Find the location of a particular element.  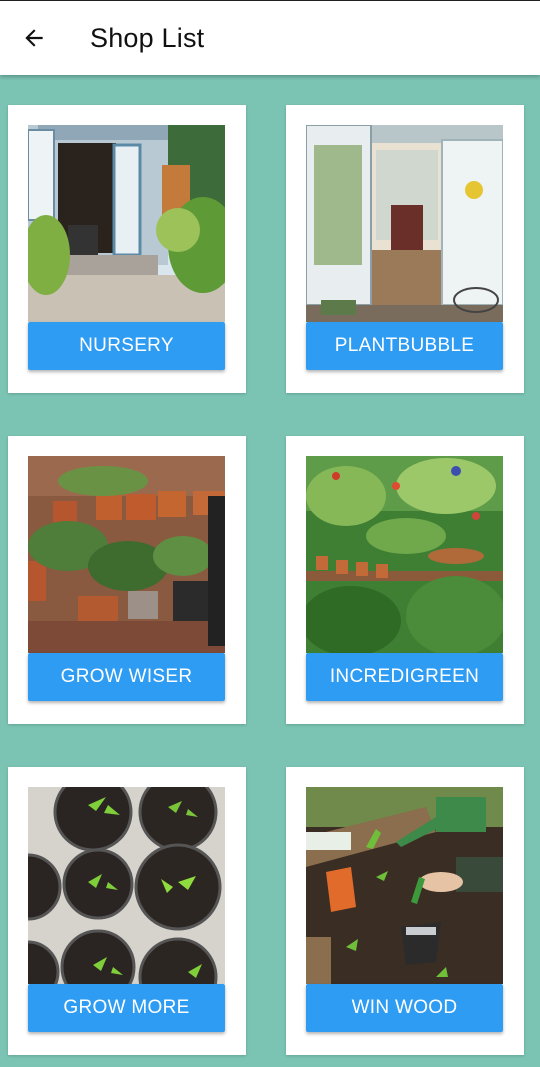

back-button is located at coordinates (34, 38).